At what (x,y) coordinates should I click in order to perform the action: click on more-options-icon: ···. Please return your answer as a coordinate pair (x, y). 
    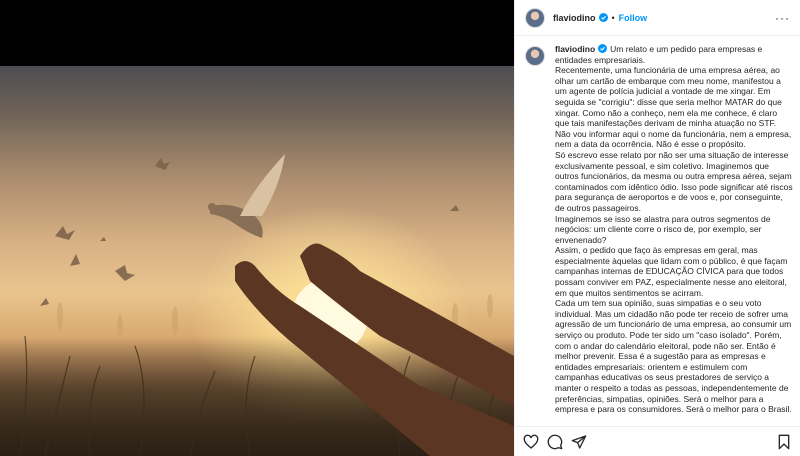
    Looking at the image, I should click on (782, 18).